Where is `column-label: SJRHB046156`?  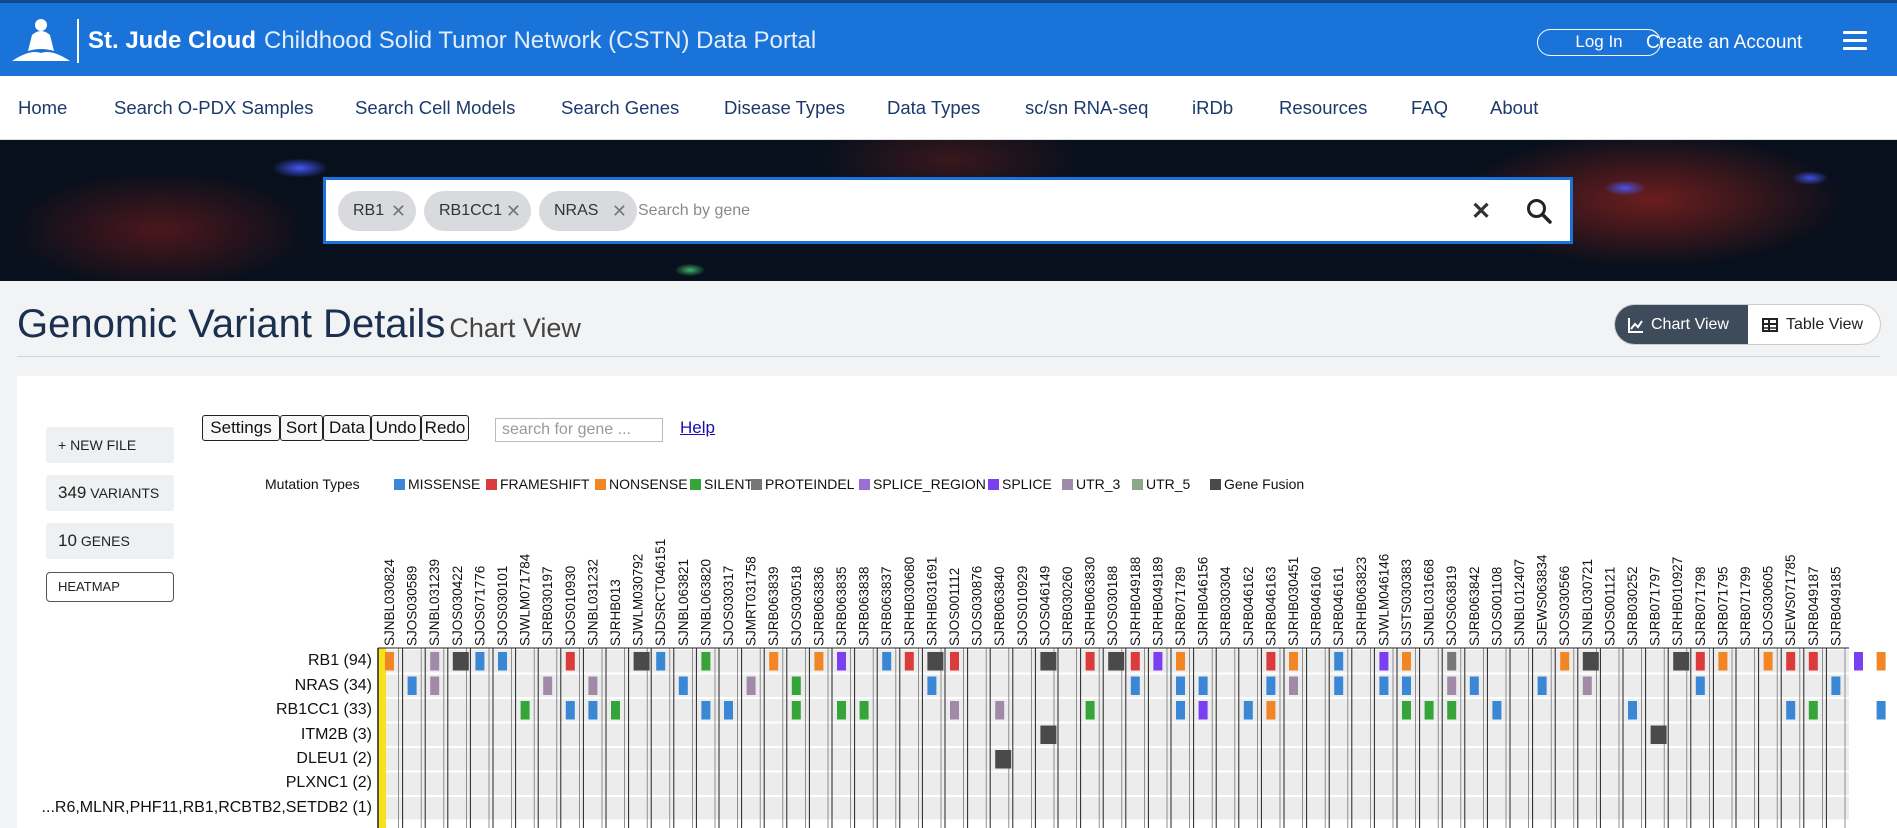
column-label: SJRHB046156 is located at coordinates (1203, 601).